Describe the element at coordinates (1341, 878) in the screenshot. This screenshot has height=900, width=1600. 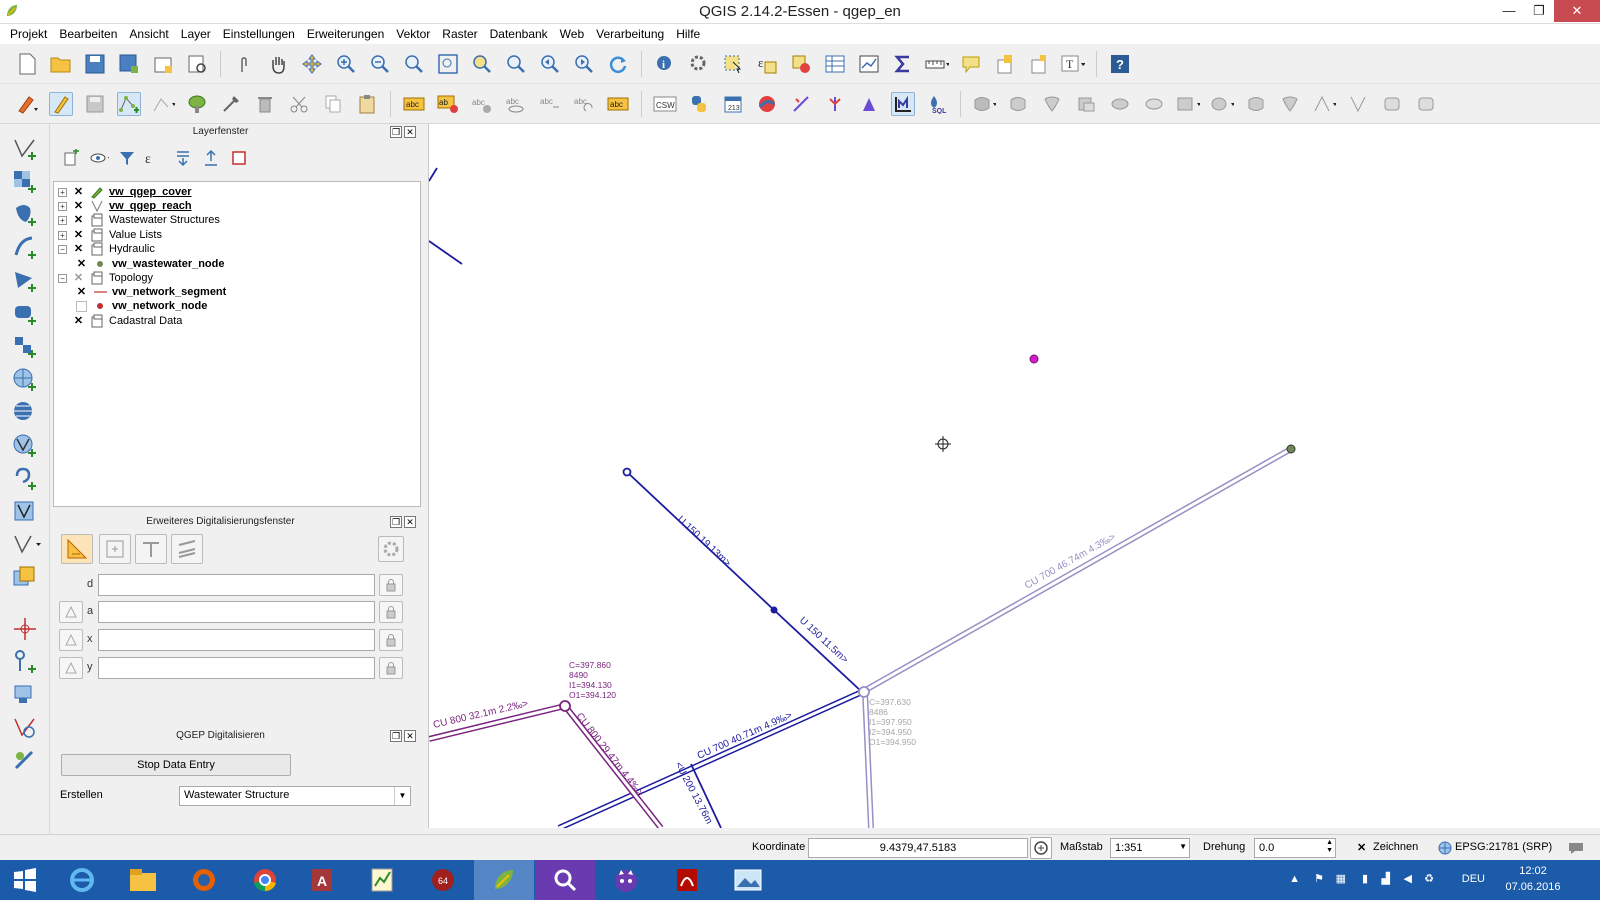
I see `action-center-icon: ▦` at that location.